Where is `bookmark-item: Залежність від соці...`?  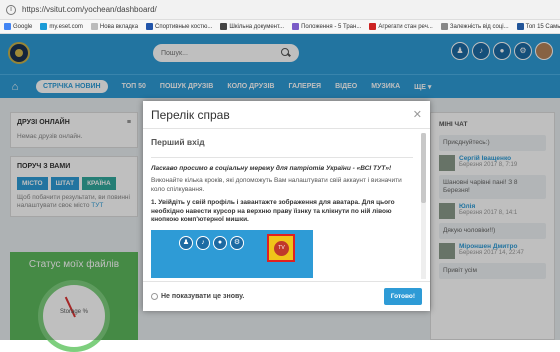 bookmark-item: Залежність від соці... is located at coordinates (474, 26).